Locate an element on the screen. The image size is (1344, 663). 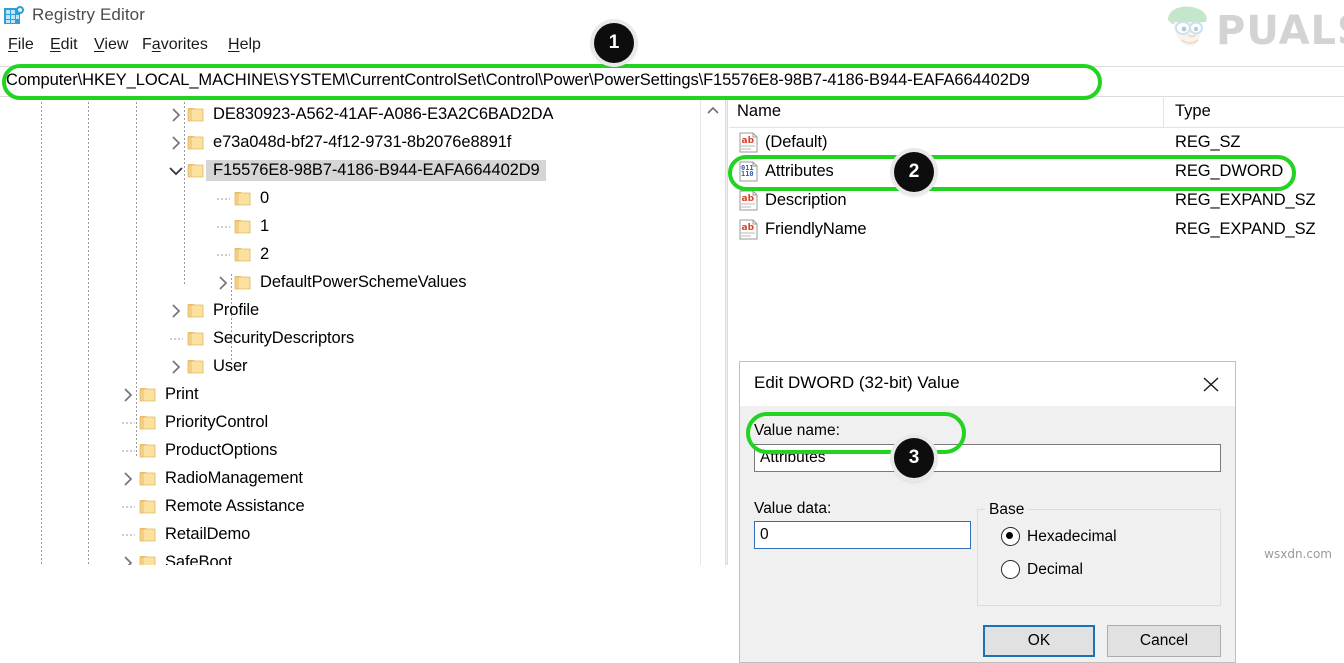
value-name: Description is located at coordinates (806, 200).